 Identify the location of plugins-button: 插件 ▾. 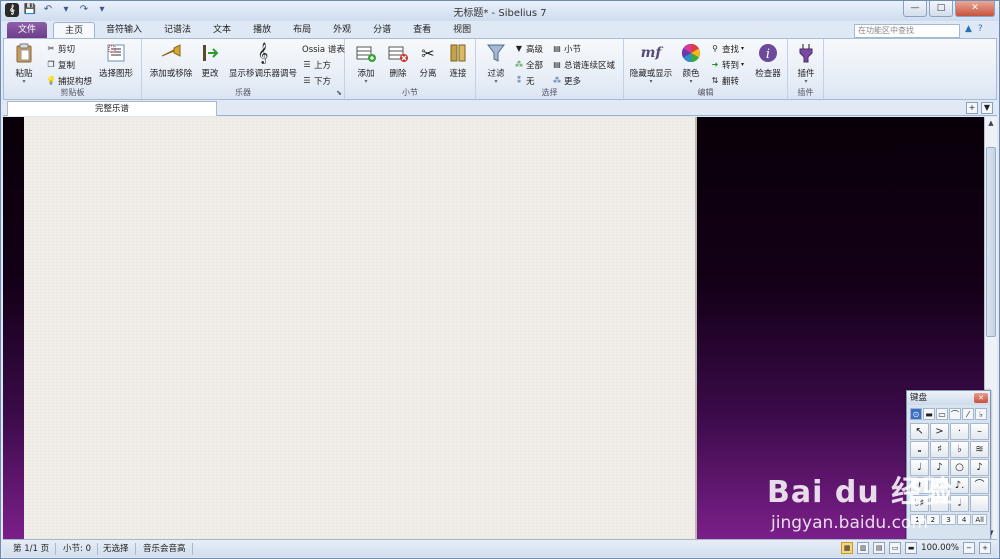
(806, 63).